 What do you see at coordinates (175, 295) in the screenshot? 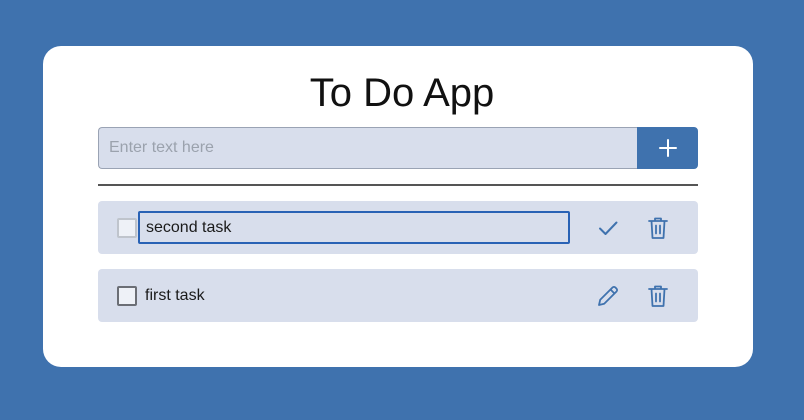
I see `task-label: first task` at bounding box center [175, 295].